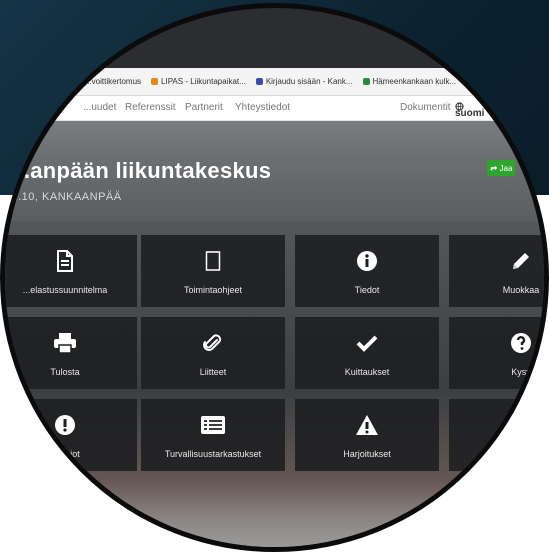 This screenshot has width=549, height=555. Describe the element at coordinates (503, 81) in the screenshot. I see `bookmark-label: Enkora asiakas` at that location.